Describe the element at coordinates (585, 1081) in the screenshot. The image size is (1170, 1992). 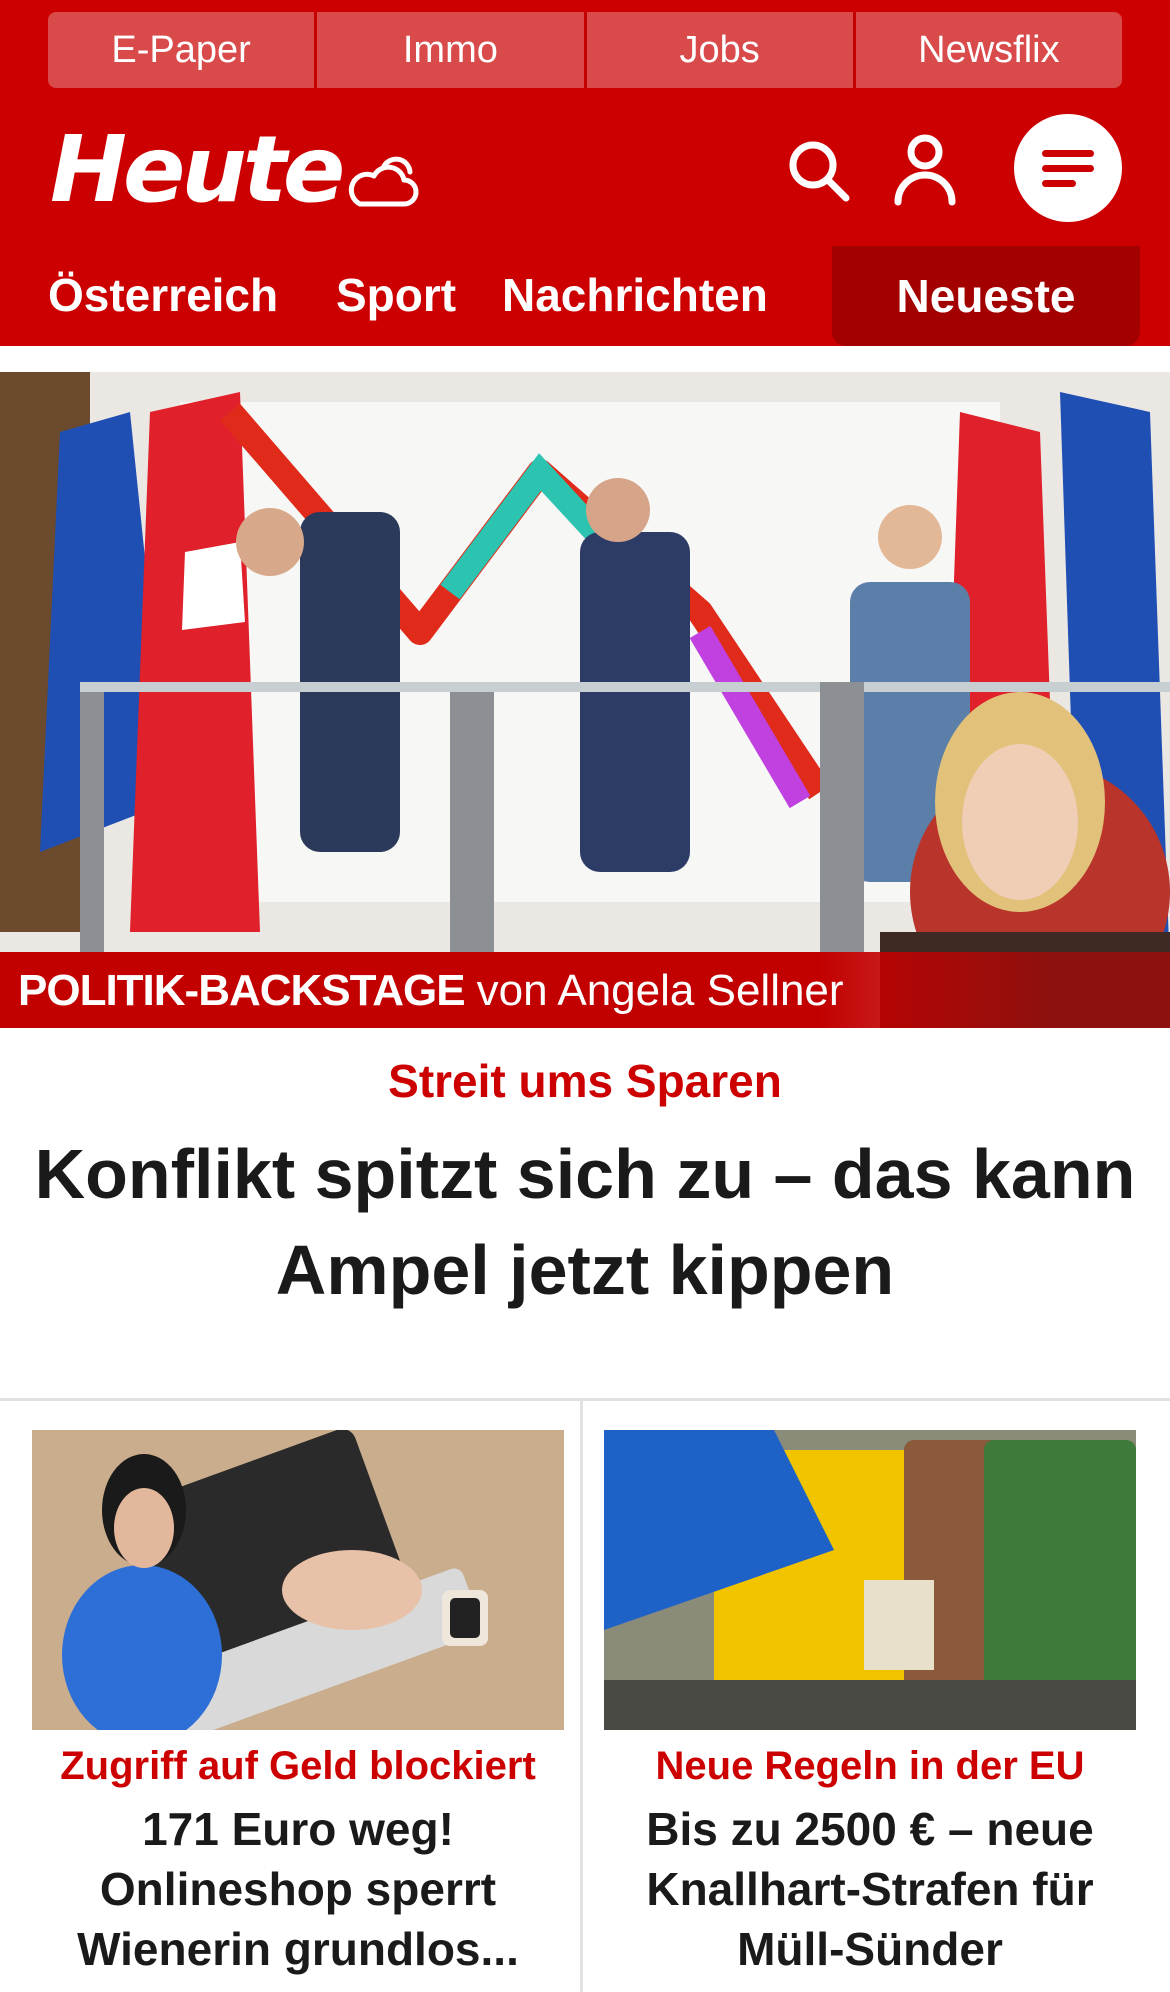
I see `hero-kicker: Streit ums Sparen` at that location.